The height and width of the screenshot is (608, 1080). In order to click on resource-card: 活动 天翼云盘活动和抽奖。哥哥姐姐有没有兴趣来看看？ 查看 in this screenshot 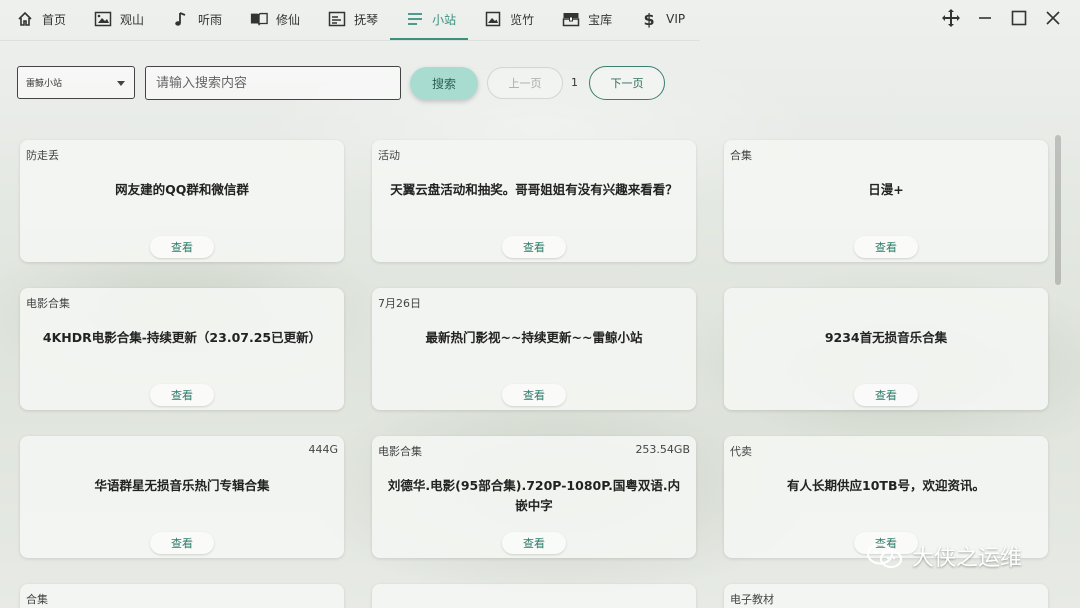, I will do `click(534, 201)`.